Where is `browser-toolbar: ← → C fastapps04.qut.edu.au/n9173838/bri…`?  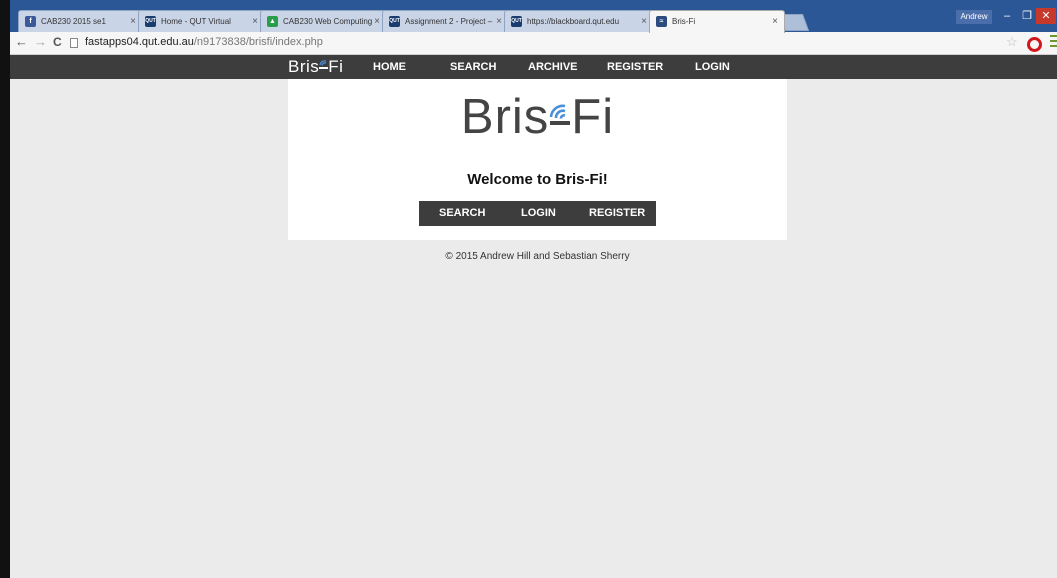 browser-toolbar: ← → C fastapps04.qut.edu.au/n9173838/bri… is located at coordinates (533, 43).